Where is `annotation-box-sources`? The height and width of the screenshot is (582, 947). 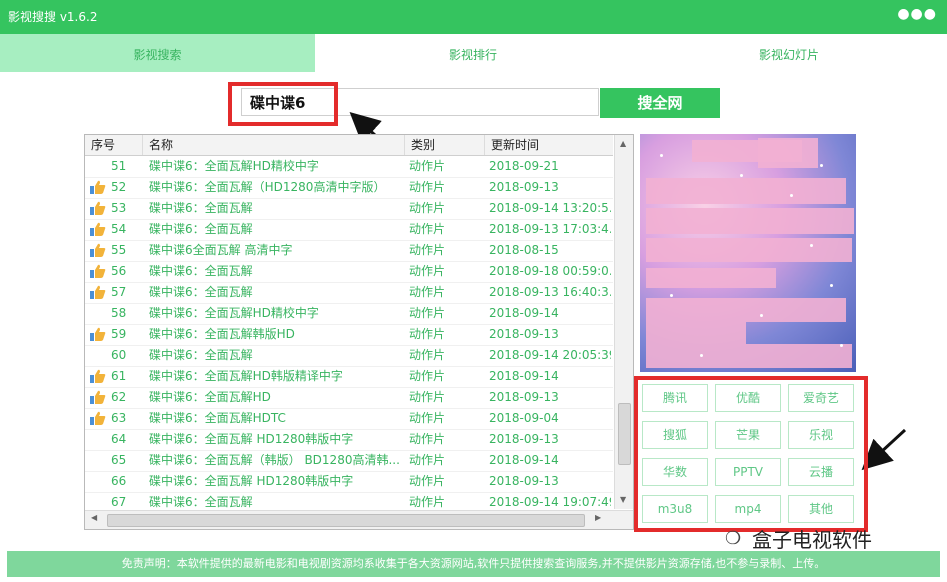 annotation-box-sources is located at coordinates (751, 454).